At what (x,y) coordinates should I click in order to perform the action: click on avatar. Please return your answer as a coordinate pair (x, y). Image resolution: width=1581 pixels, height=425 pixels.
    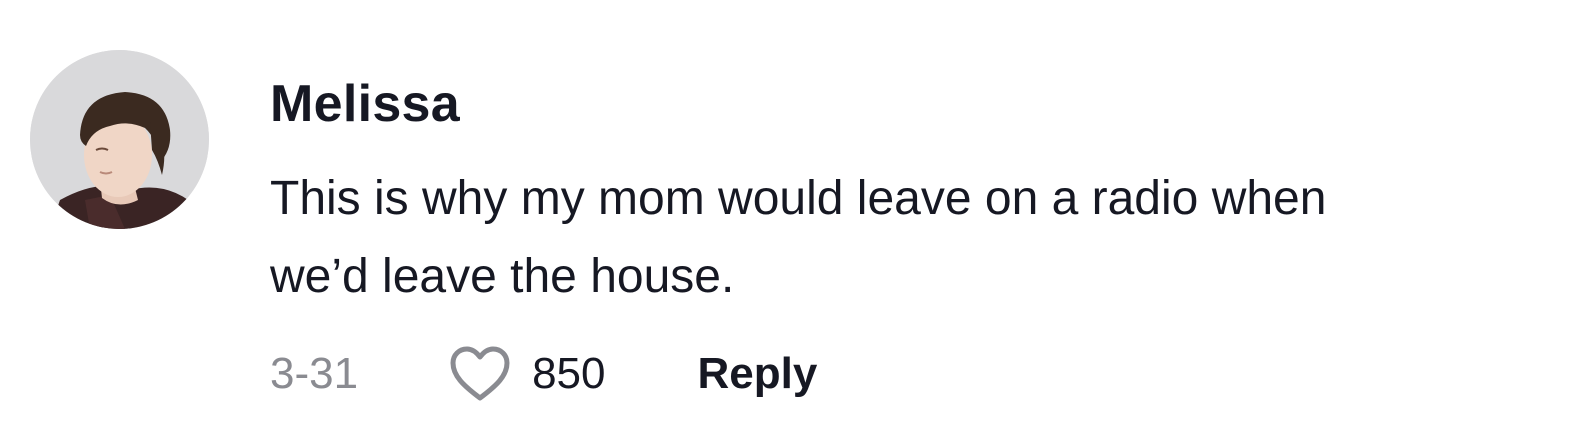
    Looking at the image, I should click on (119, 139).